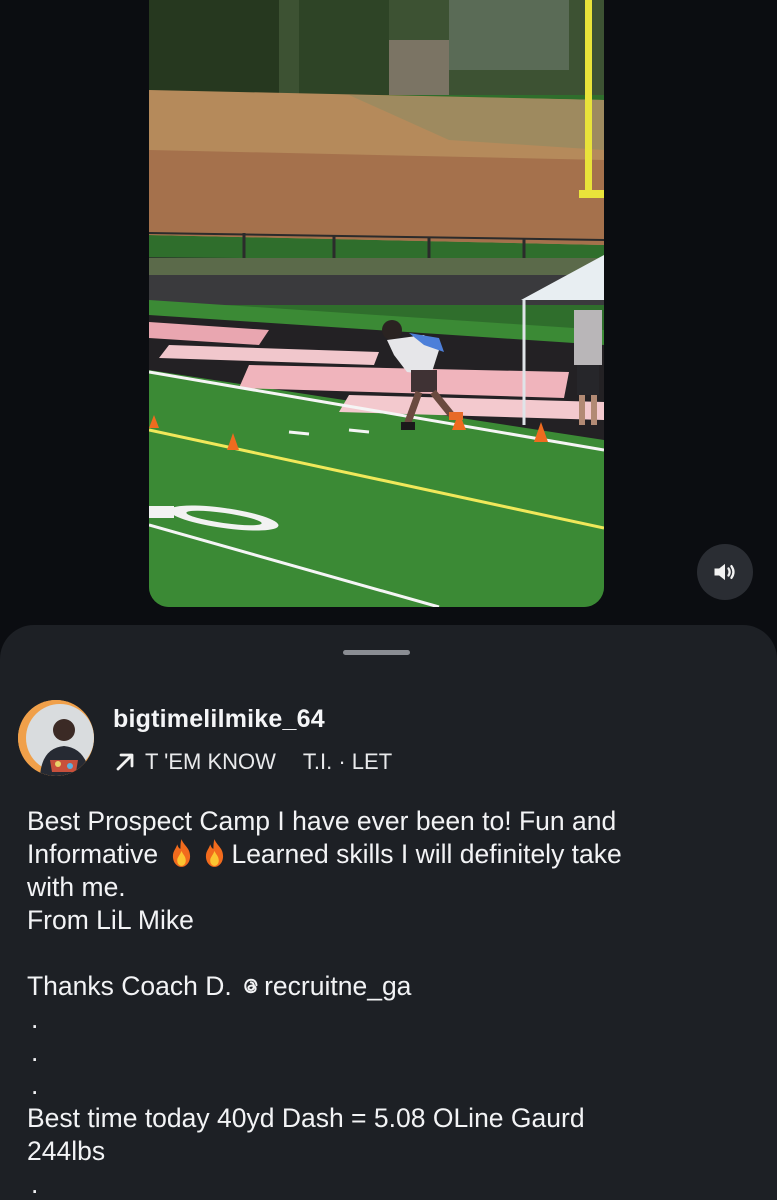 Image resolution: width=777 pixels, height=1200 pixels. I want to click on mute-button, so click(725, 572).